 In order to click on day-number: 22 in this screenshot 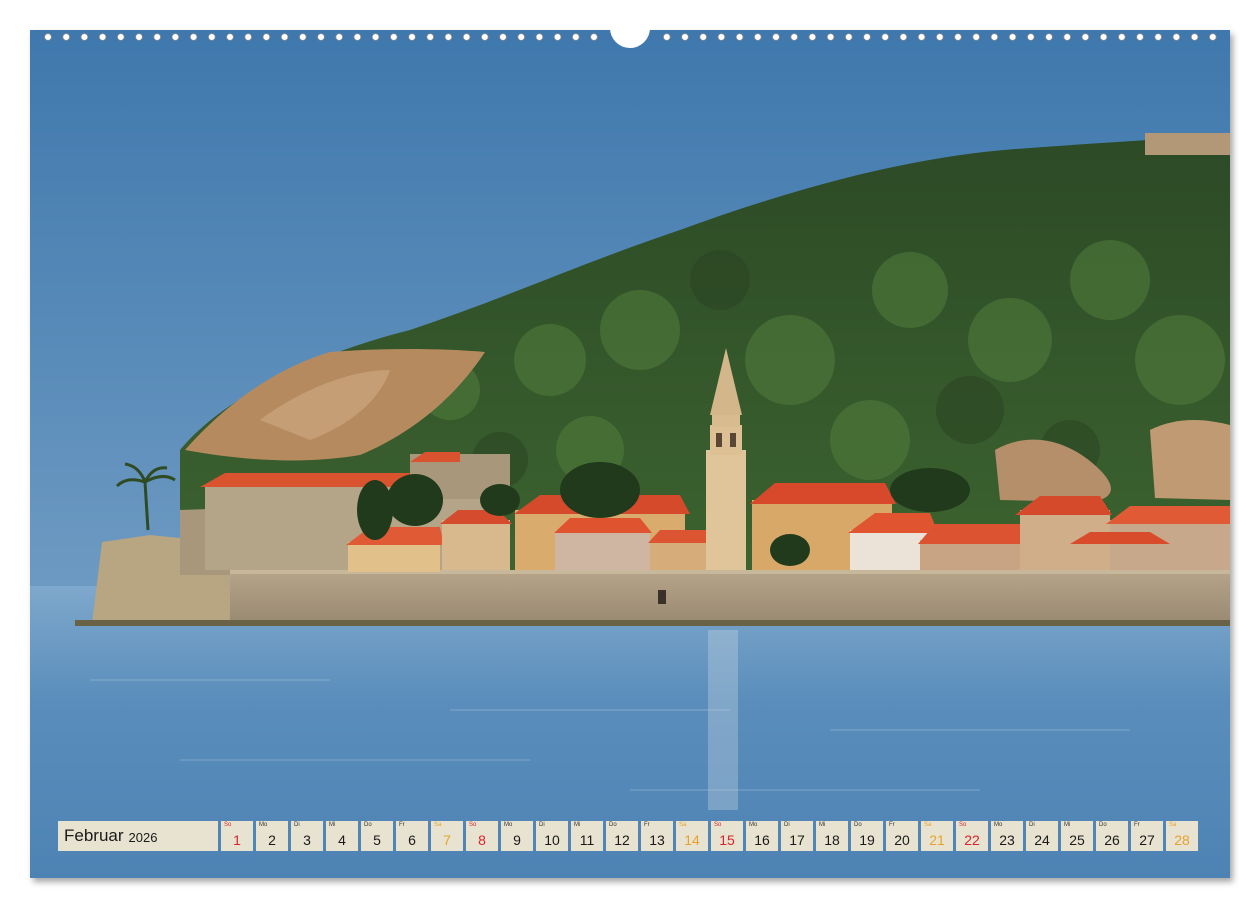, I will do `click(972, 840)`.